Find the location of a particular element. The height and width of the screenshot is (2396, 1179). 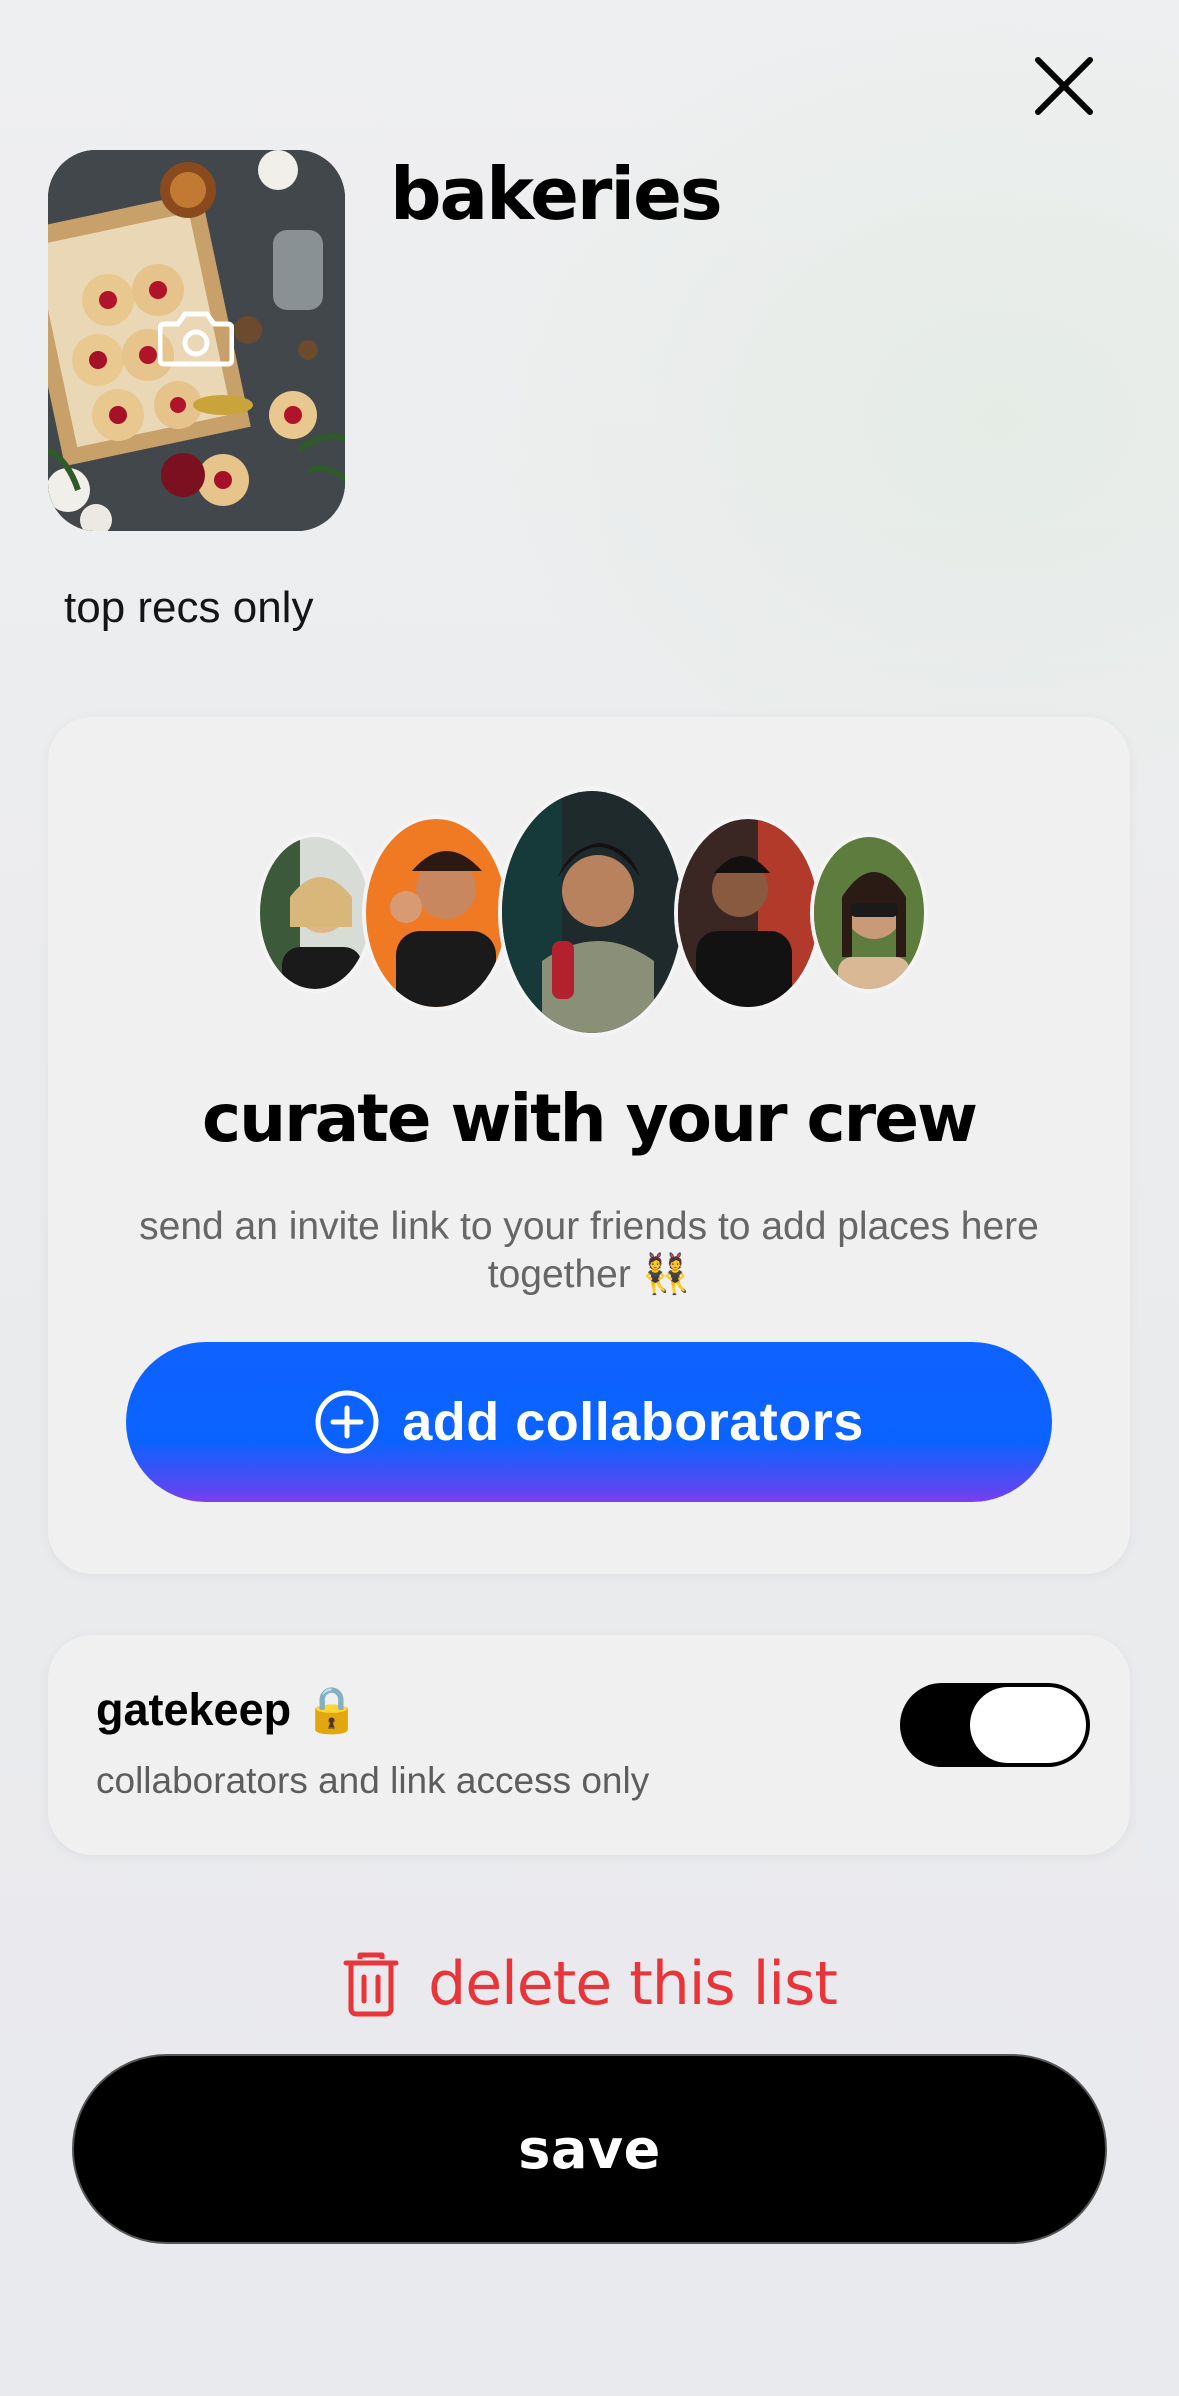

camera-icon is located at coordinates (196, 338).